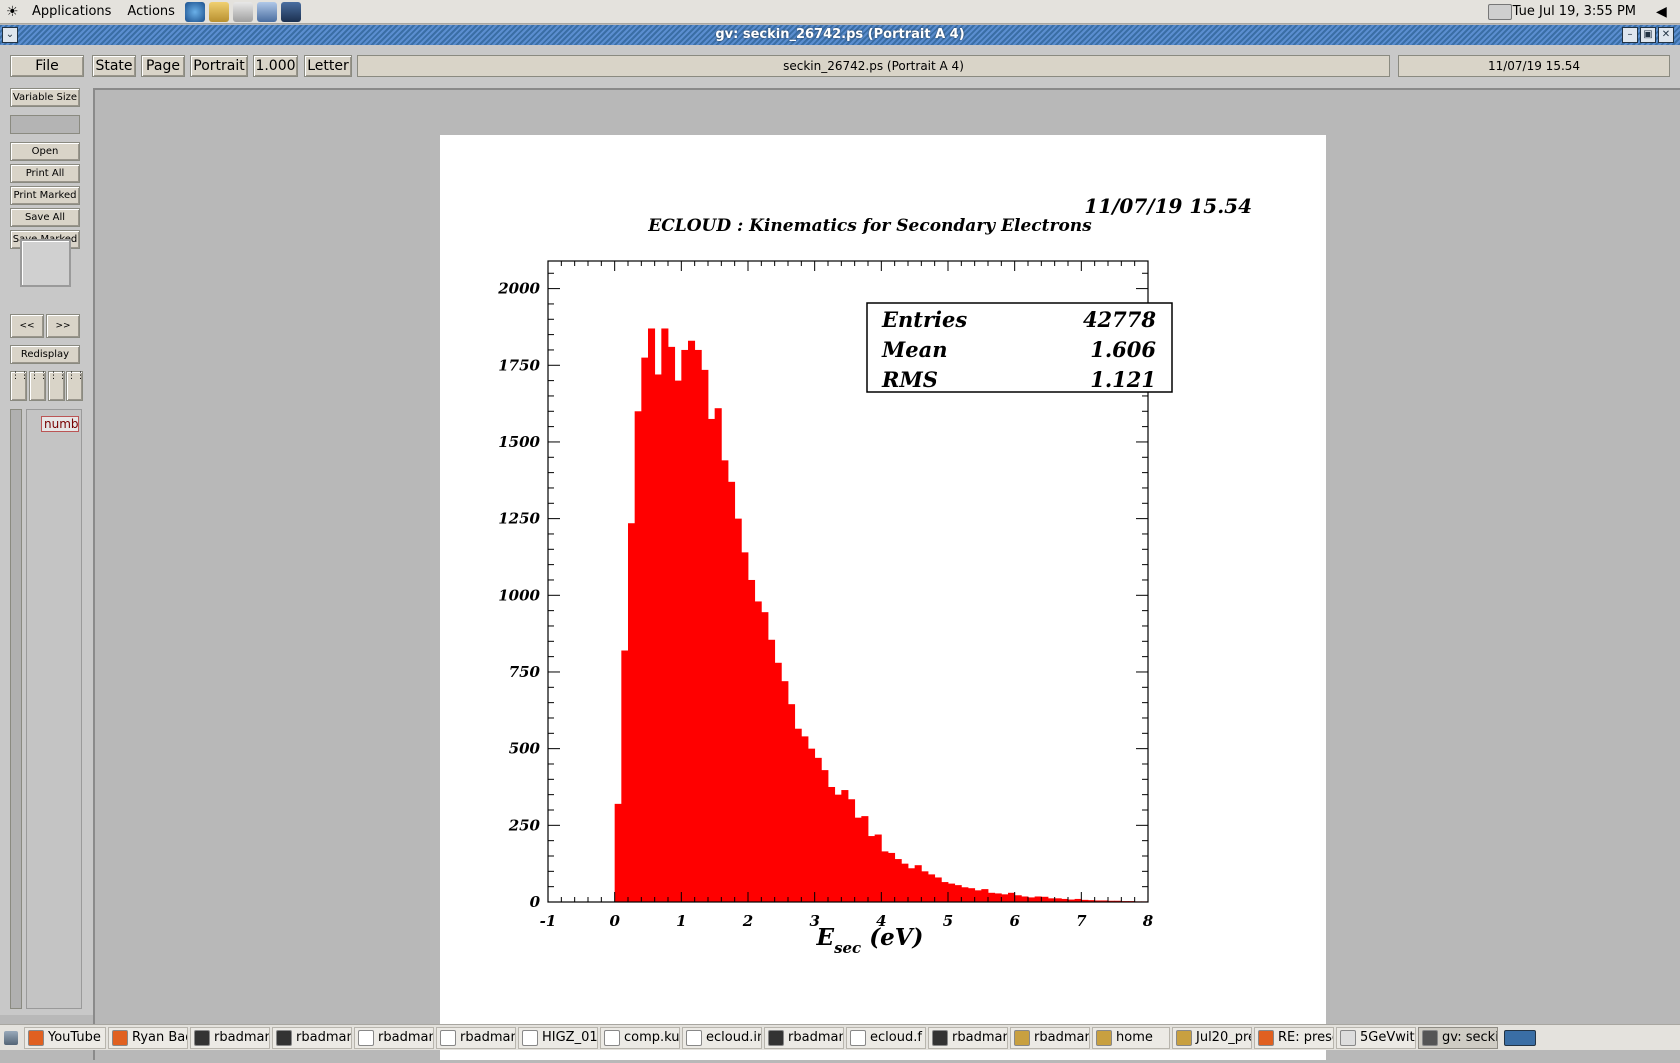  What do you see at coordinates (163, 66) in the screenshot?
I see `page-menu-button: Page` at bounding box center [163, 66].